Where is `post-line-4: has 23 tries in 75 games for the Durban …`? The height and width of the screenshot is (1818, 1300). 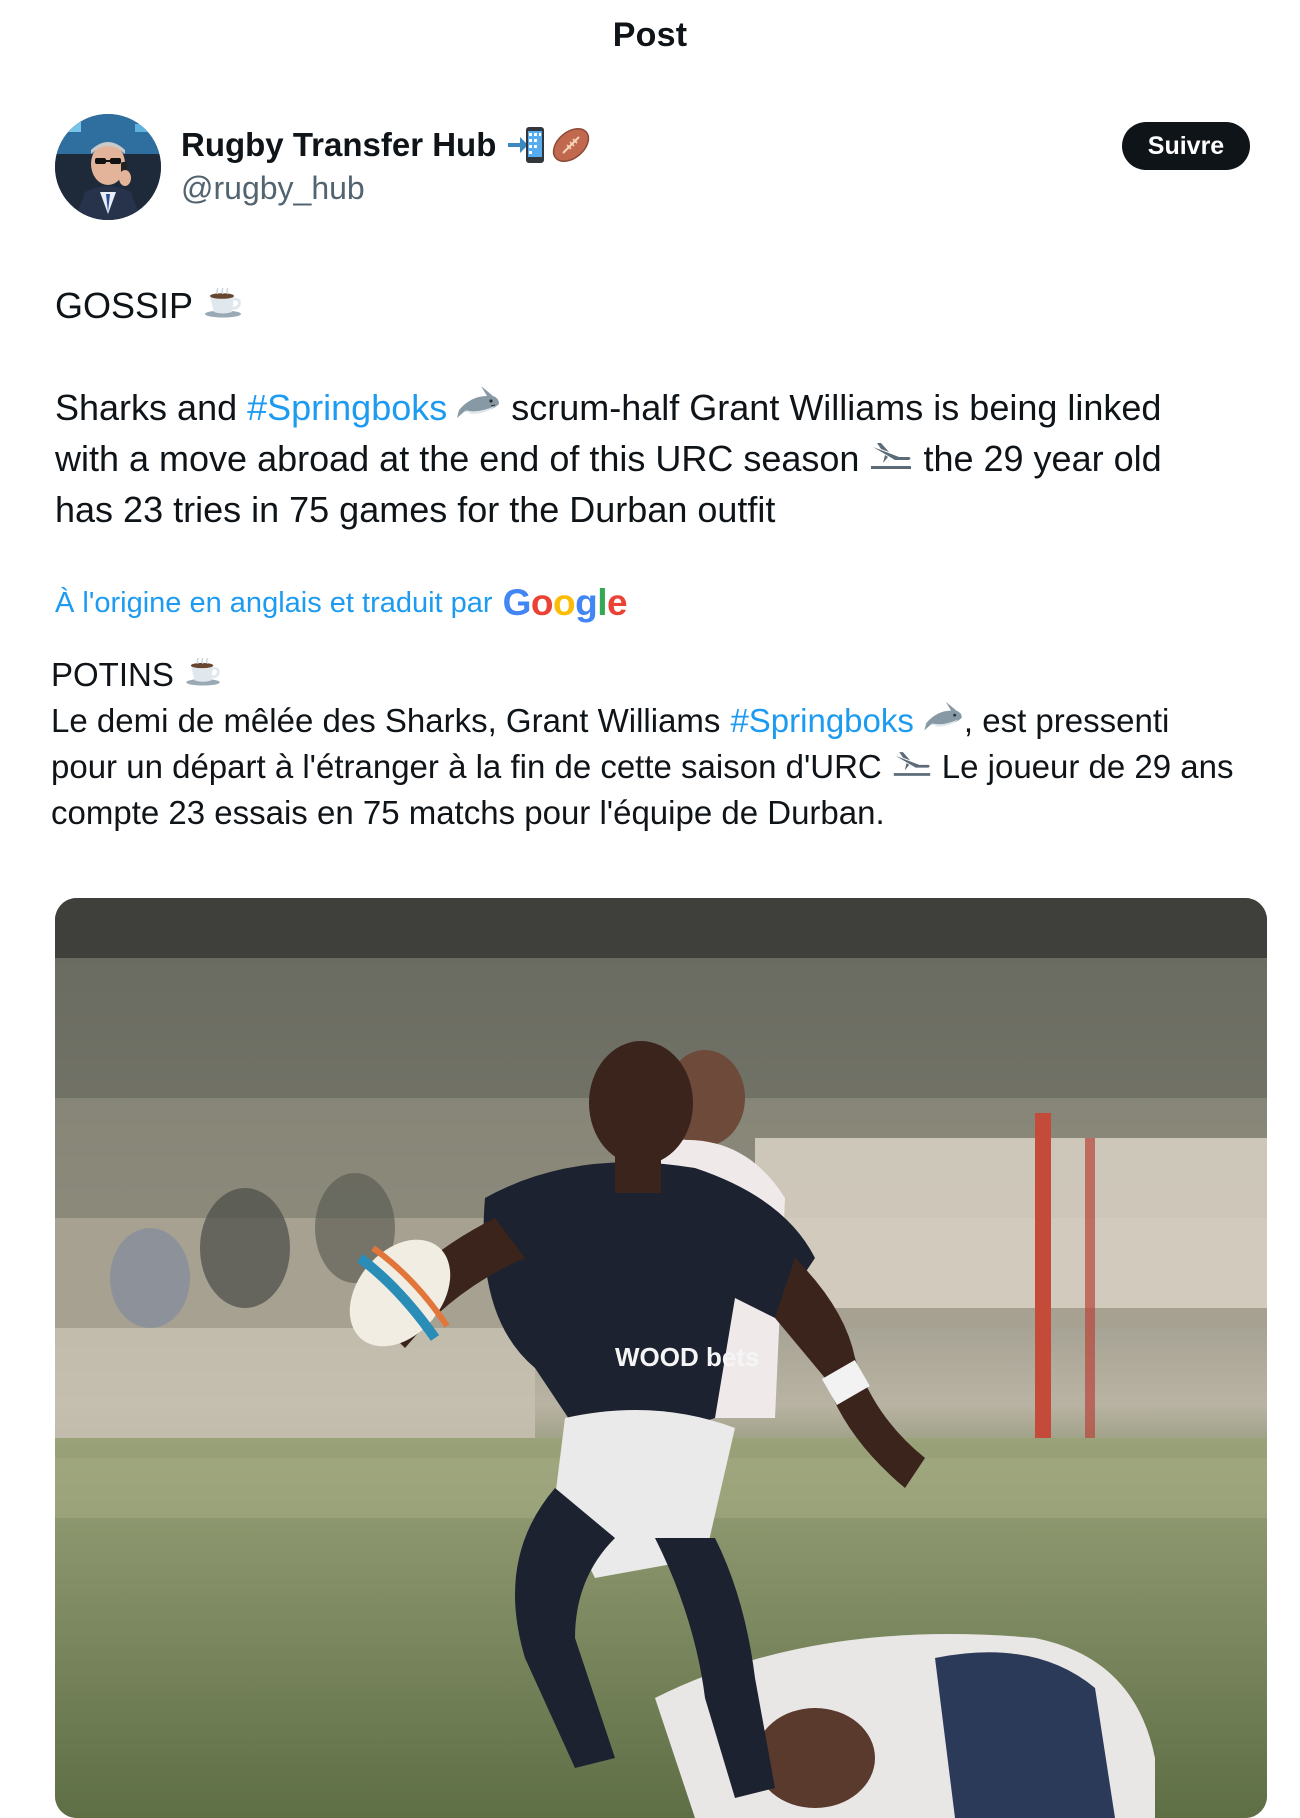
post-line-4: has 23 tries in 75 games for the Durban … is located at coordinates (652, 509).